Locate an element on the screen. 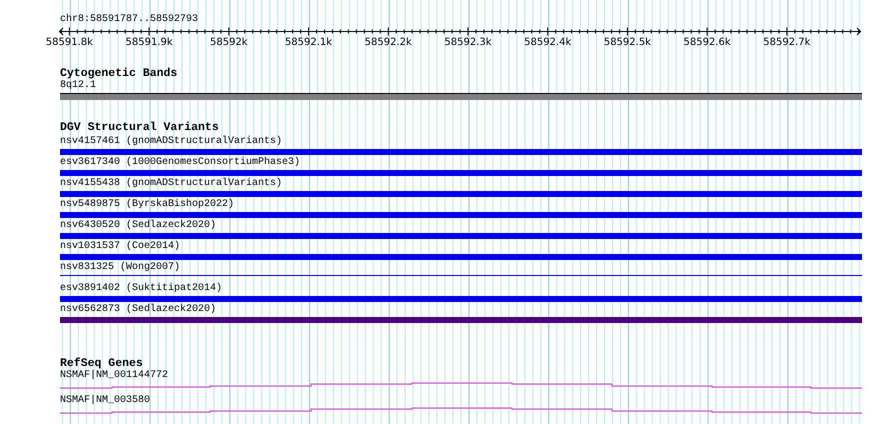  tick-label: 58592.1k is located at coordinates (308, 42).